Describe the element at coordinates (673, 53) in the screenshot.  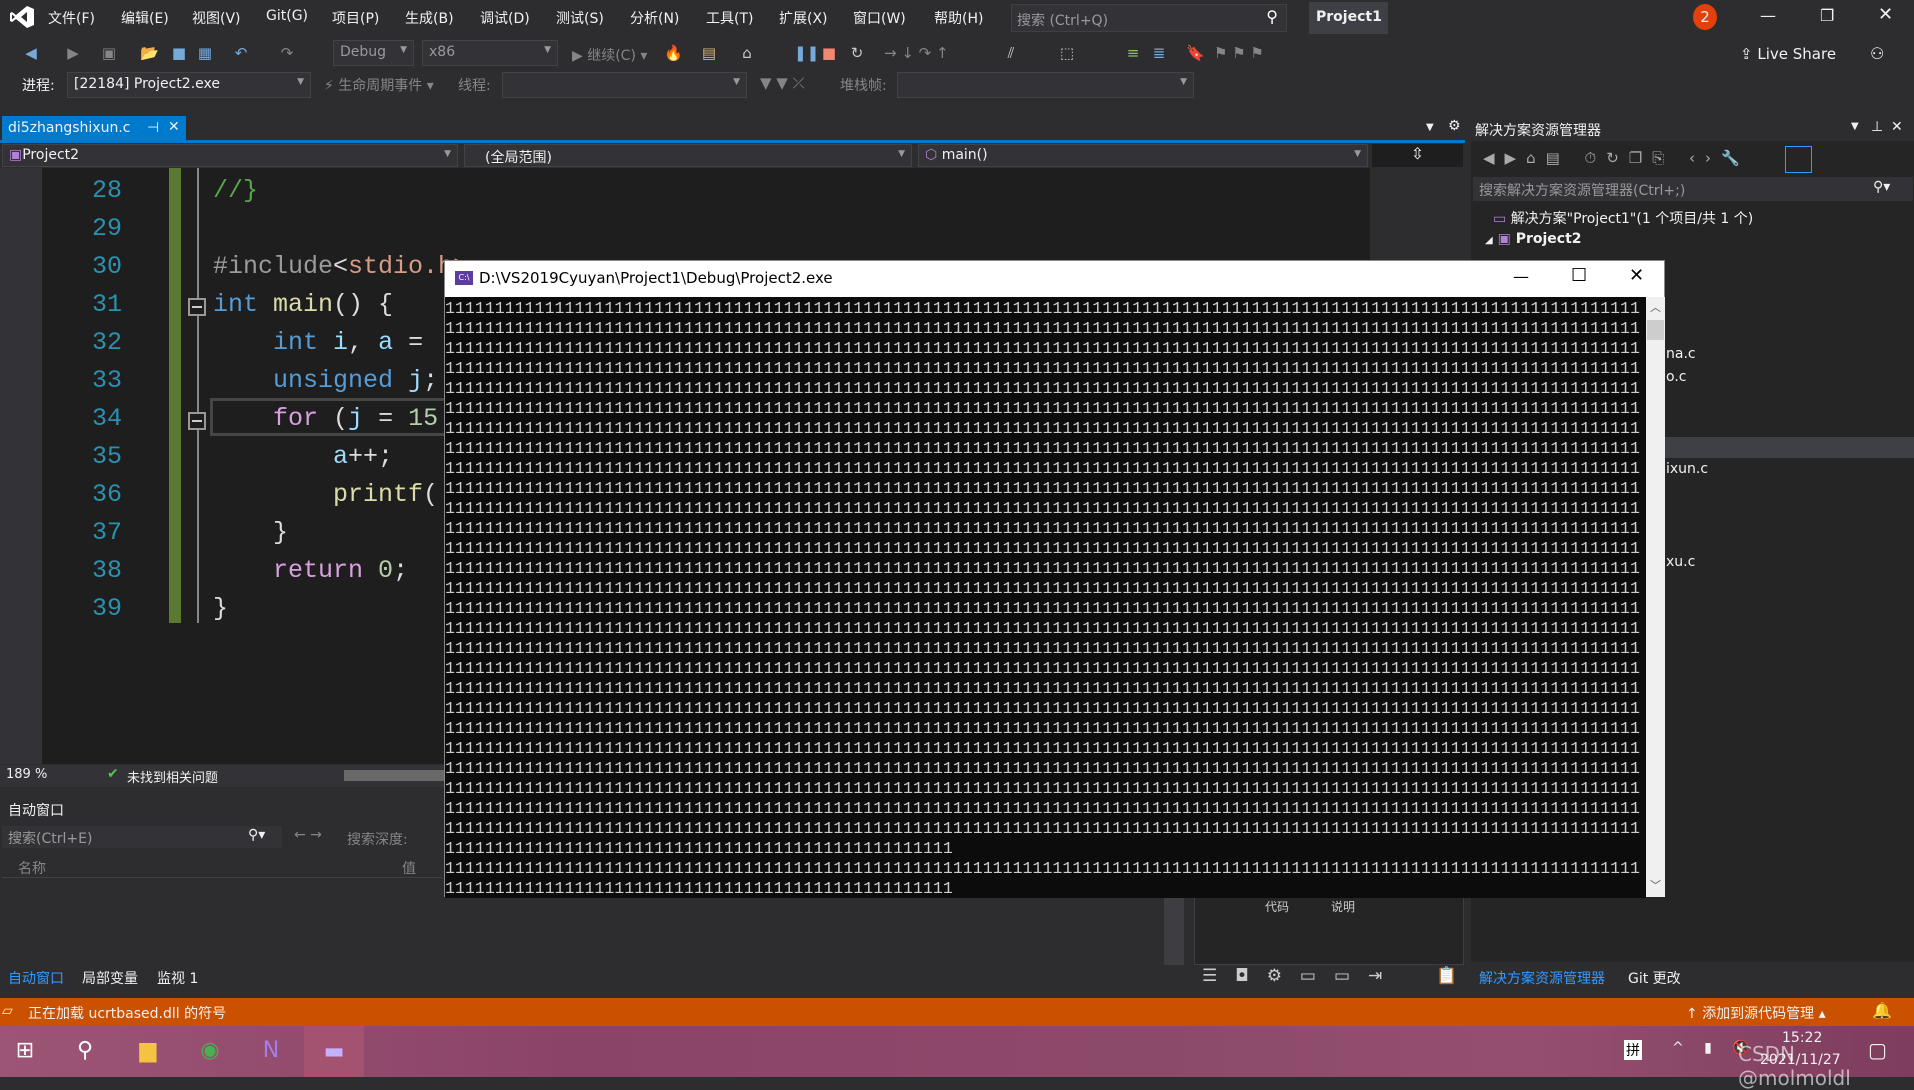
I see `hot-reload-icon: 🔥` at that location.